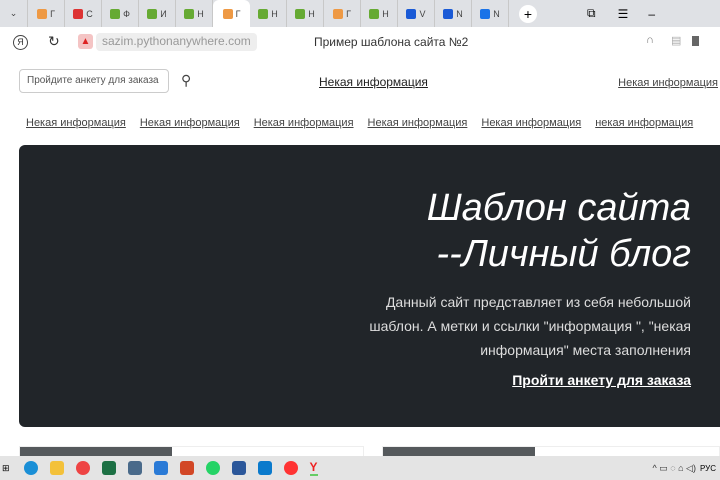 The width and height of the screenshot is (720, 480). Describe the element at coordinates (264, 468) in the screenshot. I see `vscode-icon` at that location.